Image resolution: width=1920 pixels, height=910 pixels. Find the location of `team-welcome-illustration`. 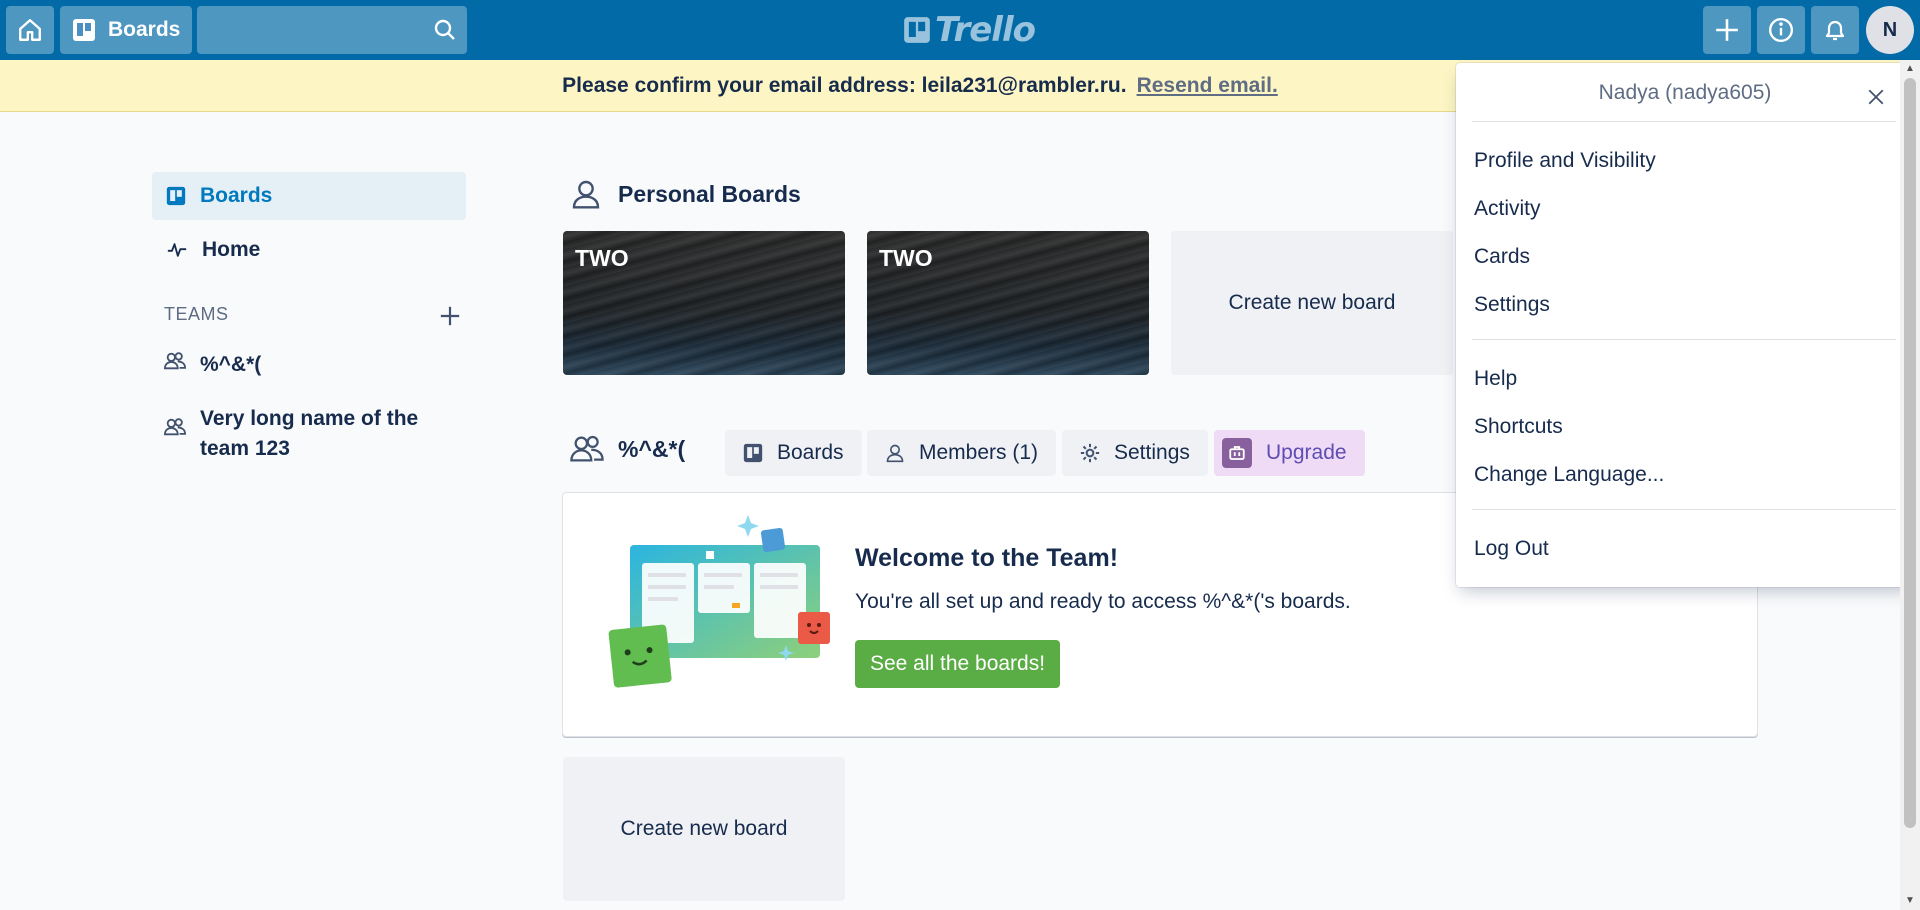

team-welcome-illustration is located at coordinates (719, 601).